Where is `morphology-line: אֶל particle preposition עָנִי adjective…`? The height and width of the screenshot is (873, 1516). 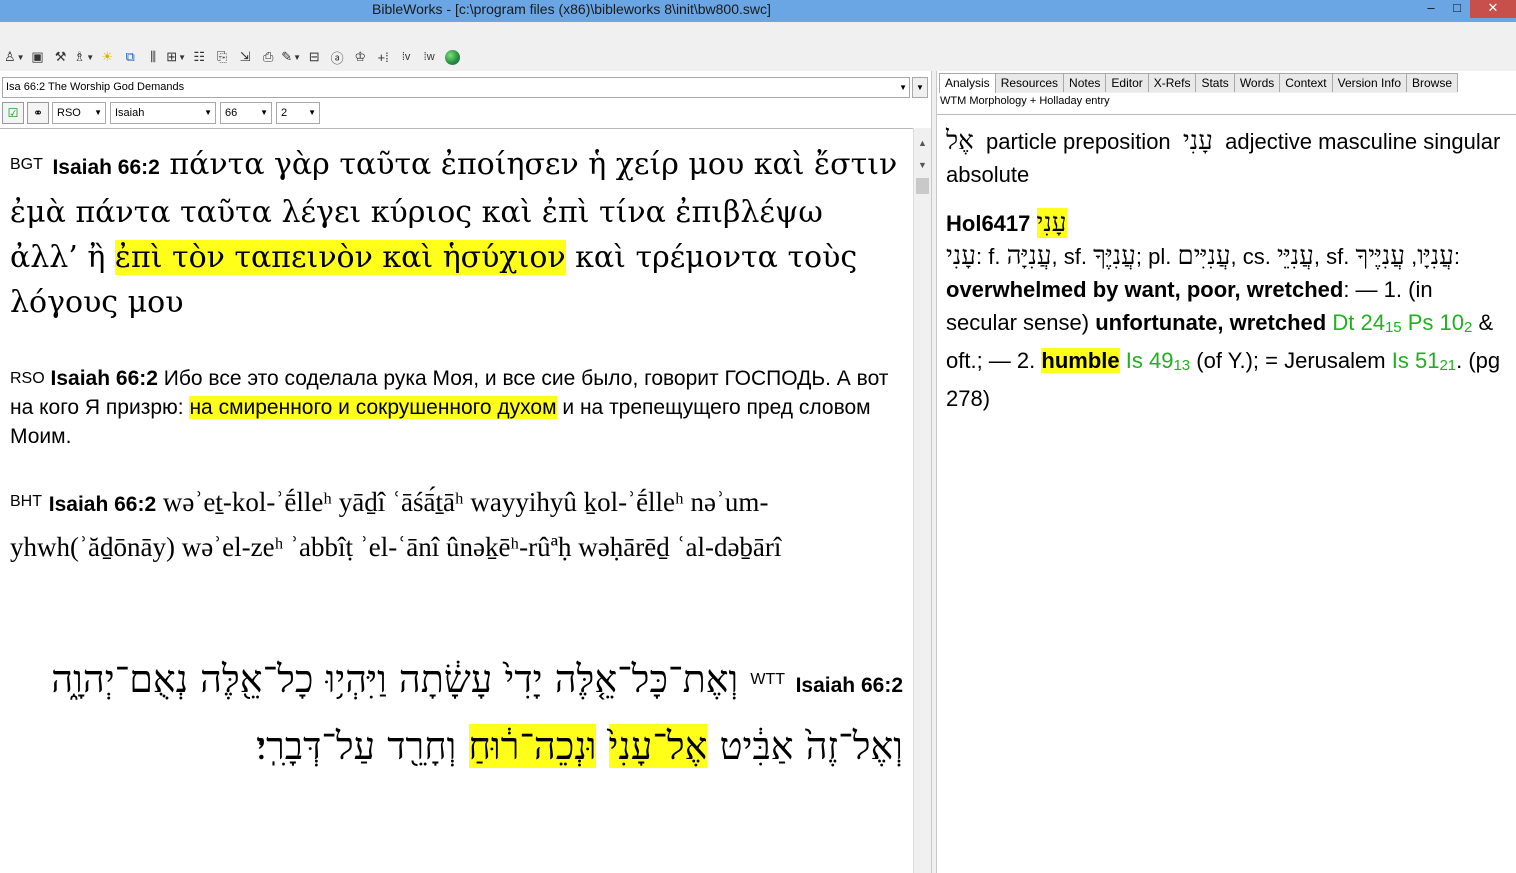
morphology-line: אֶל particle preposition עָנִי adjective… is located at coordinates (1226, 158).